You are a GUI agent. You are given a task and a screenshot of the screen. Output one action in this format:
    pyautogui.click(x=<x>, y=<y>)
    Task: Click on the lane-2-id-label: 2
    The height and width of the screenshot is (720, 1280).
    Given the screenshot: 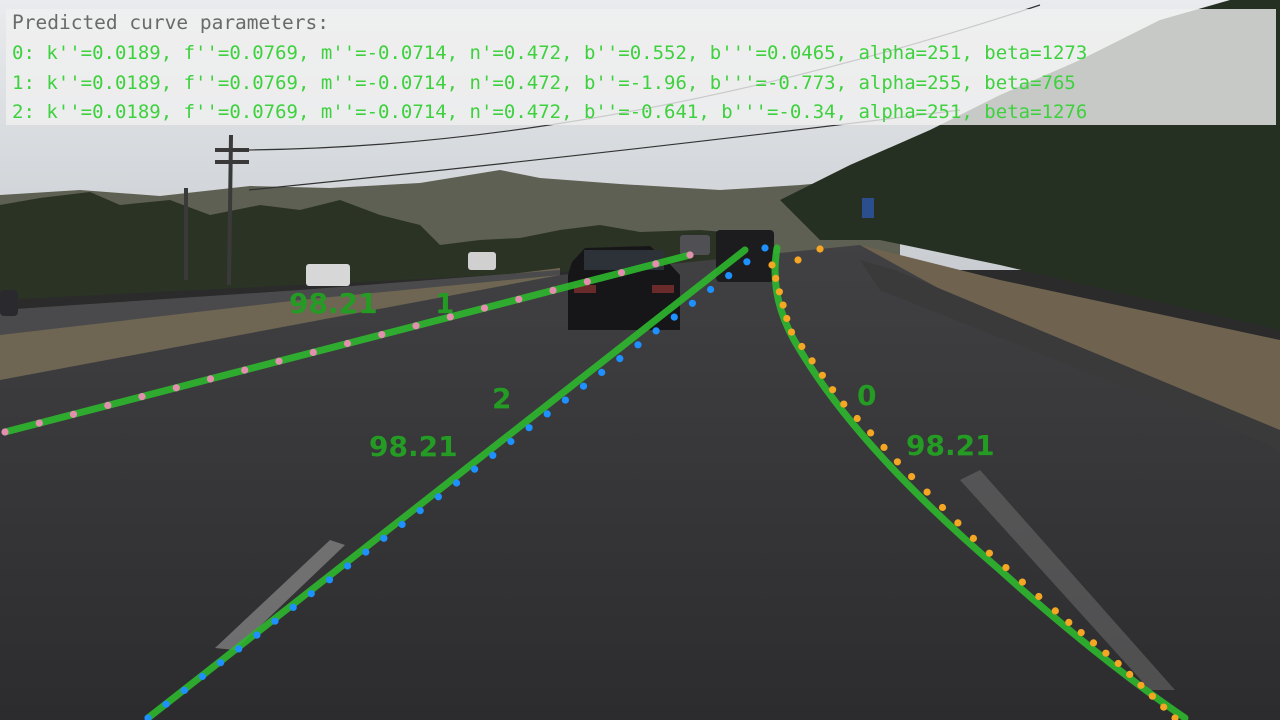 What is the action you would take?
    pyautogui.click(x=502, y=398)
    